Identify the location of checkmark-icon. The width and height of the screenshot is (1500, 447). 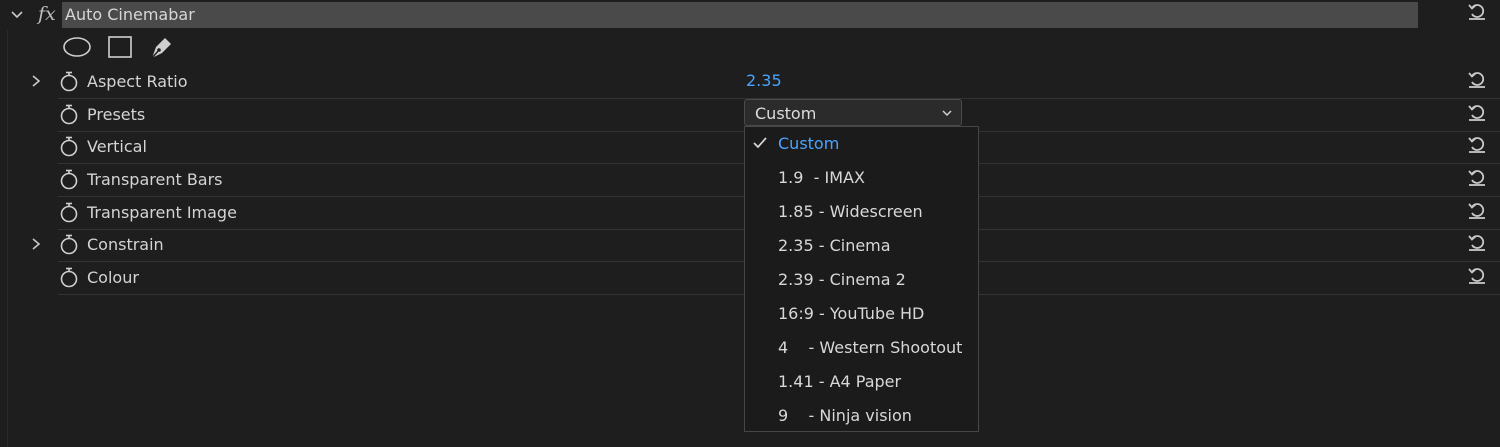
(760, 143).